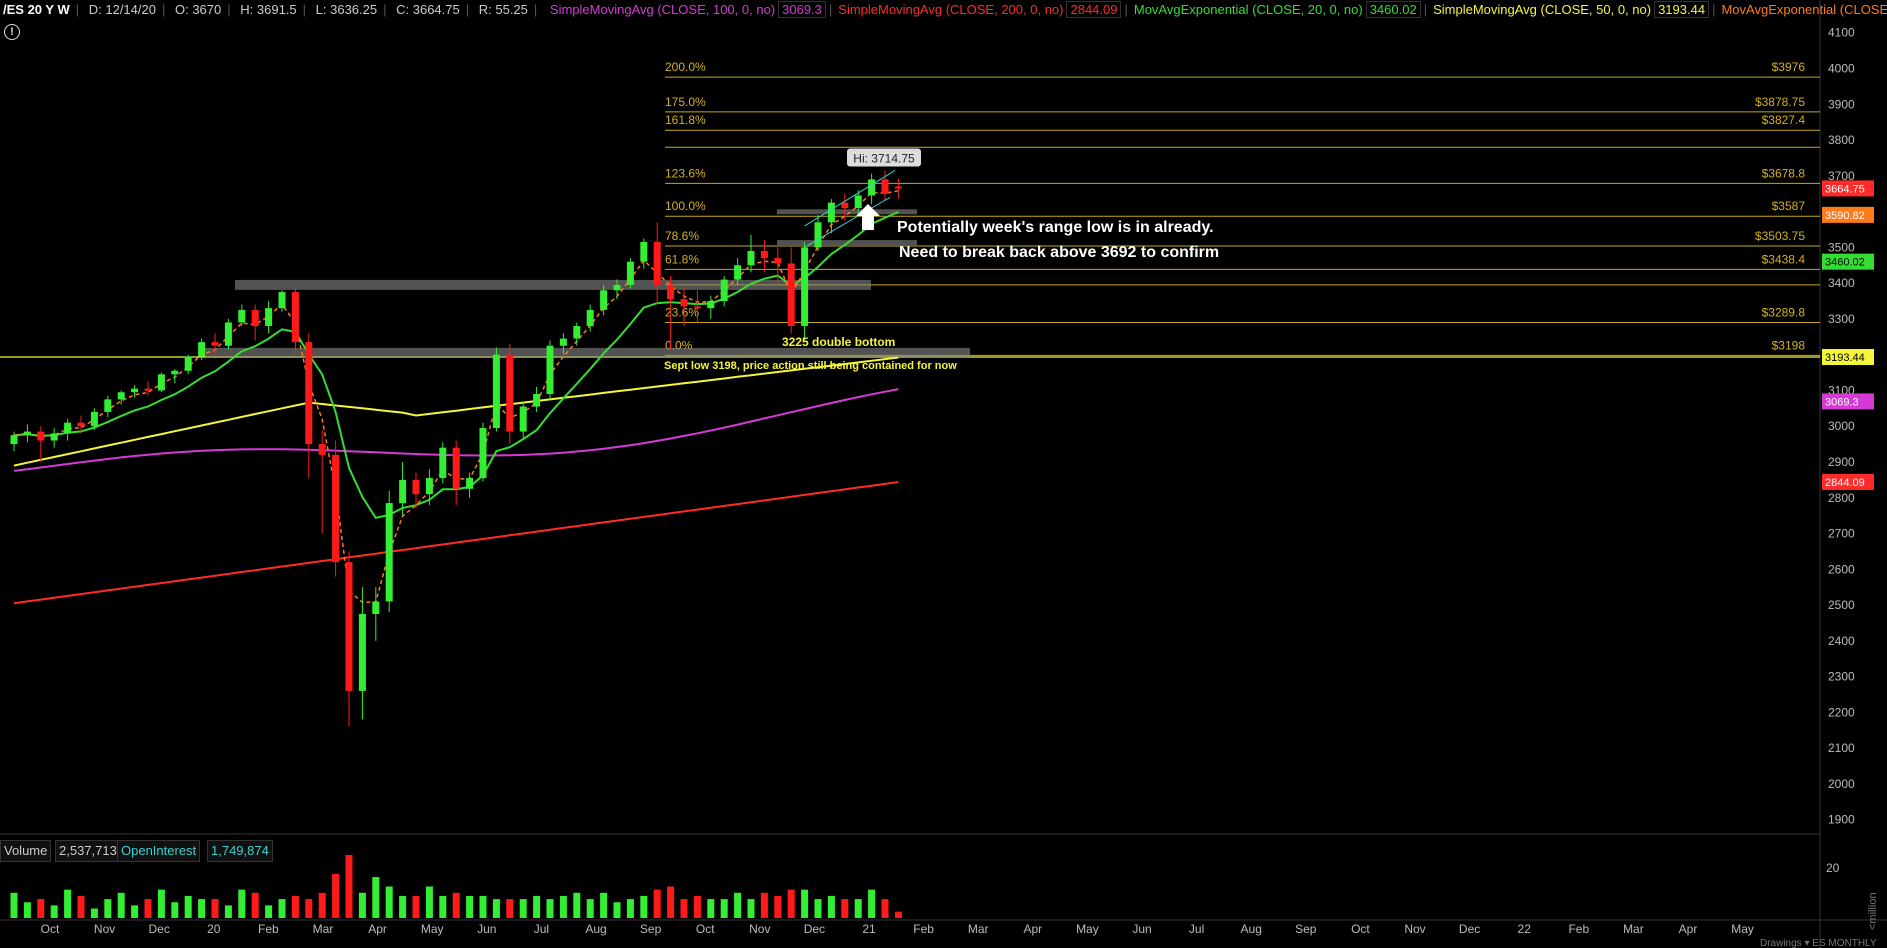 The image size is (1887, 948). What do you see at coordinates (1789, 345) in the screenshot?
I see `fib-price-label: $3198` at bounding box center [1789, 345].